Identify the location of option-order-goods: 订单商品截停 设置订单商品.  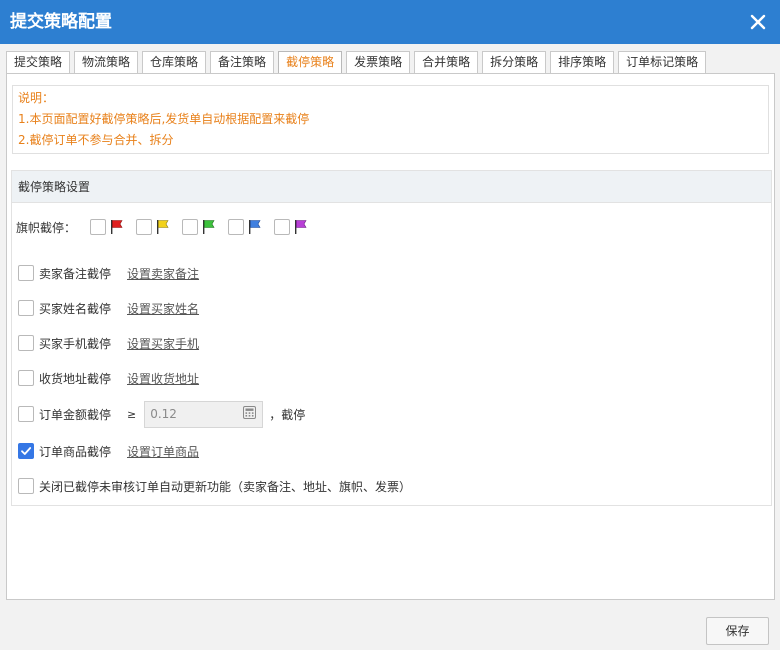
(108, 451).